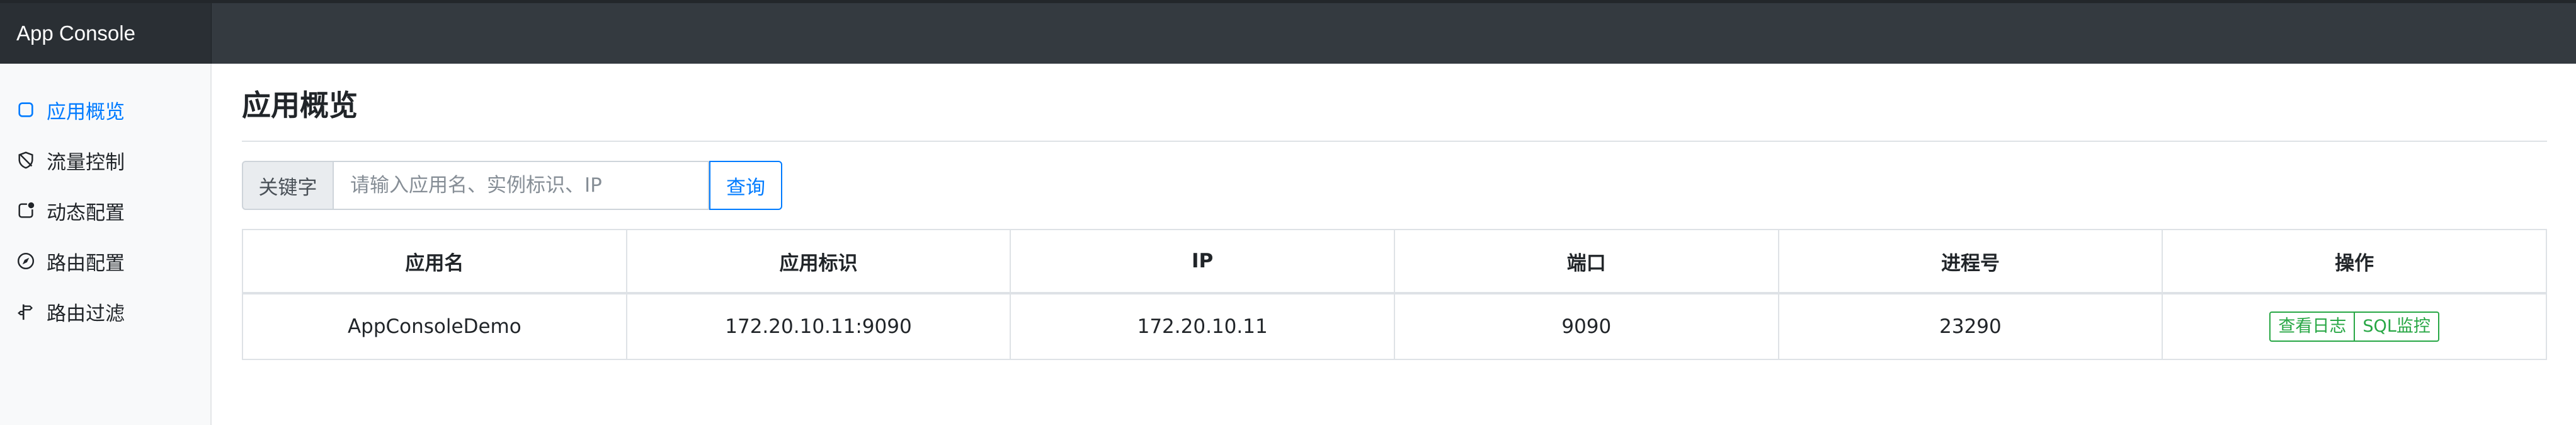 This screenshot has width=2576, height=425. I want to click on sql-monitor-button: SQL监控, so click(2397, 326).